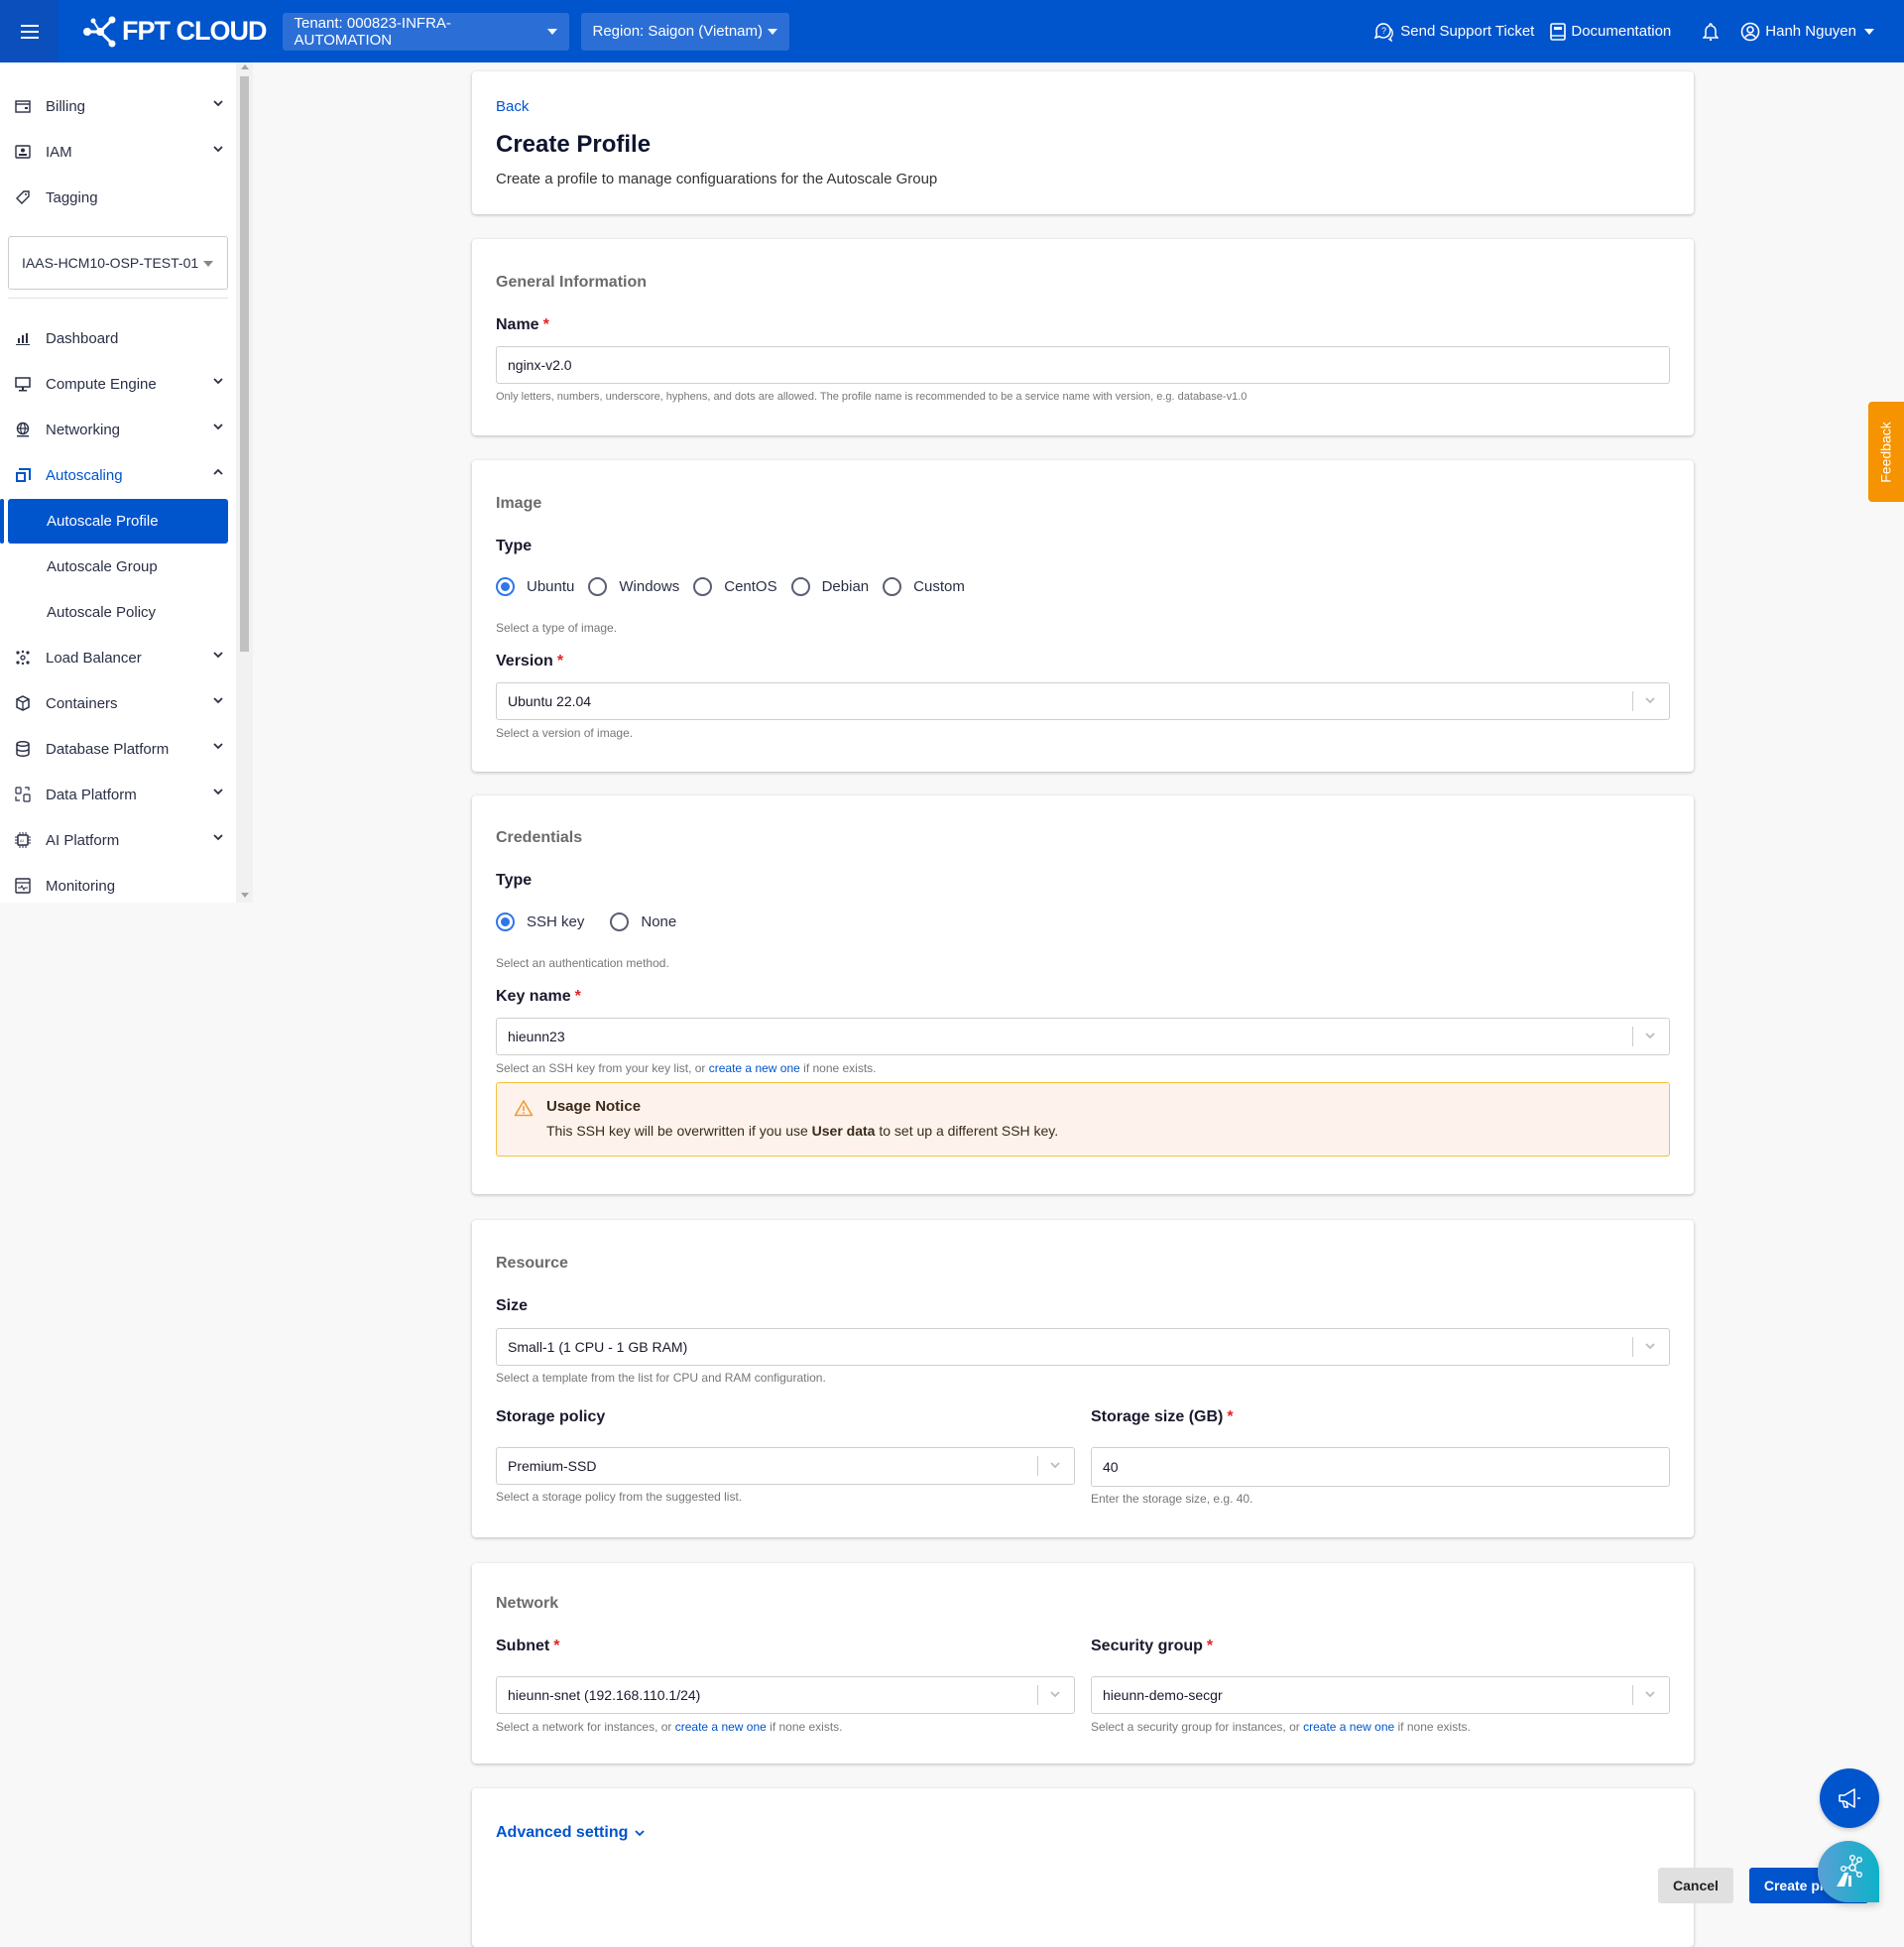 Image resolution: width=1904 pixels, height=1947 pixels. What do you see at coordinates (598, 1347) in the screenshot?
I see `size-select-value: Small-1 (1 CPU - 1 GB RAM)` at bounding box center [598, 1347].